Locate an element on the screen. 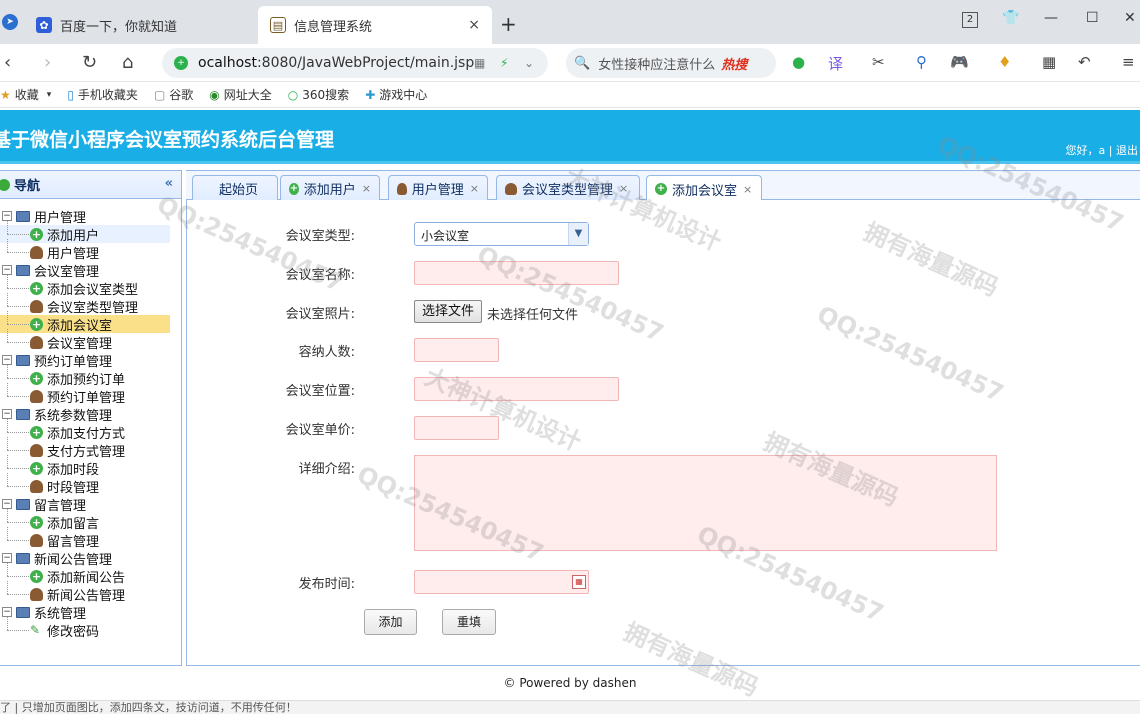 This screenshot has width=1140, height=714. gamepad-icon: 🎮 is located at coordinates (959, 62).